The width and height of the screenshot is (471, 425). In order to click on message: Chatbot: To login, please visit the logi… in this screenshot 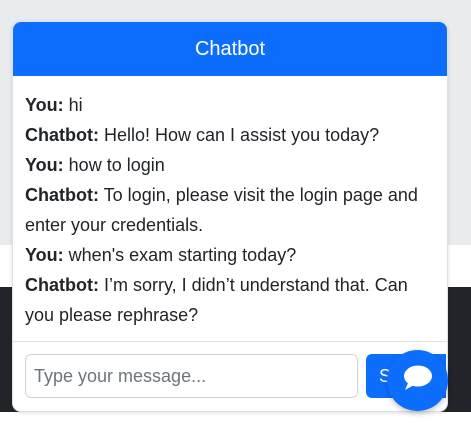, I will do `click(230, 210)`.